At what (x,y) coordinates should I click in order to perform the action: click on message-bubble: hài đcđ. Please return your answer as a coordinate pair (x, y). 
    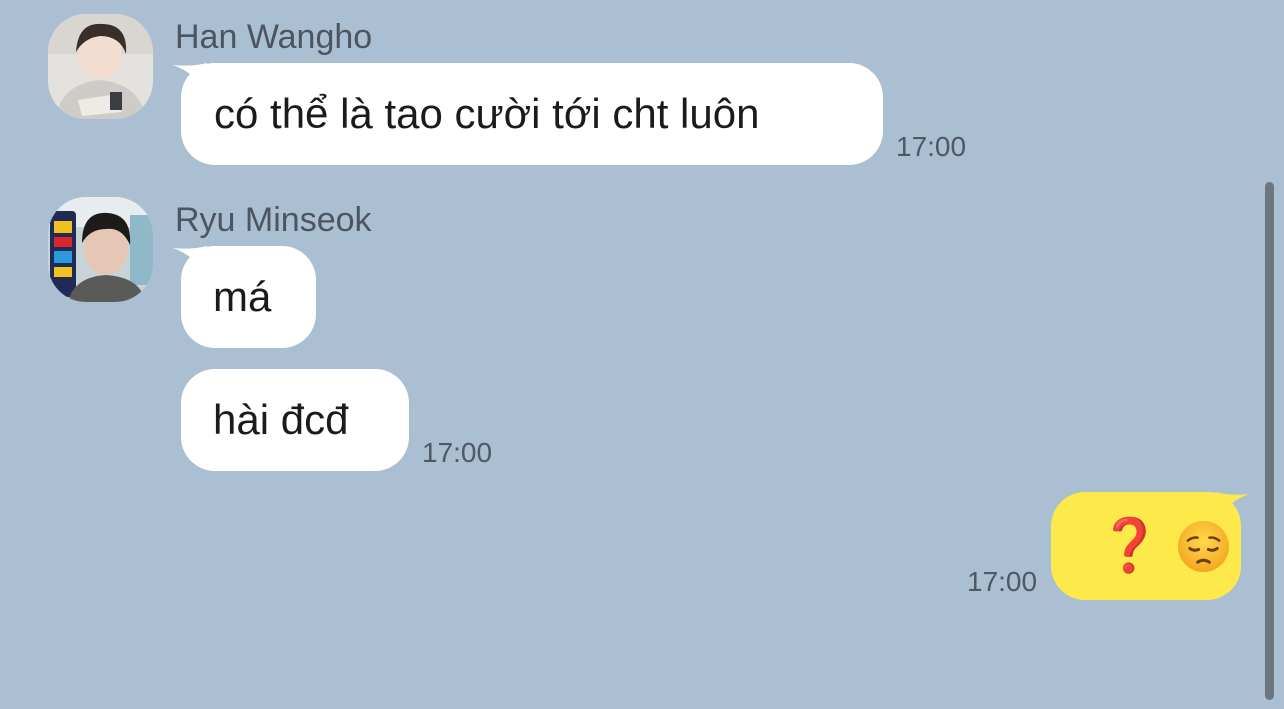
    Looking at the image, I should click on (295, 420).